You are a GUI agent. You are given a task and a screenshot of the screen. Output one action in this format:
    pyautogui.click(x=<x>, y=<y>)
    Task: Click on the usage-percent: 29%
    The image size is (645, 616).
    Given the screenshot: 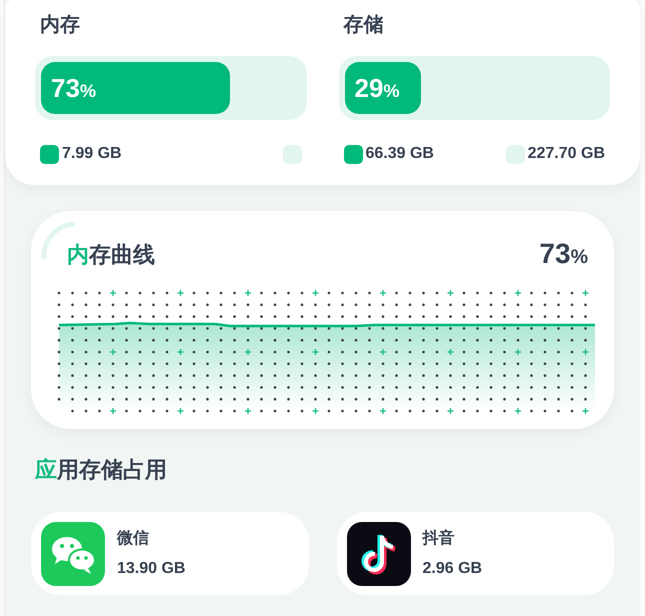 What is the action you would take?
    pyautogui.click(x=377, y=88)
    